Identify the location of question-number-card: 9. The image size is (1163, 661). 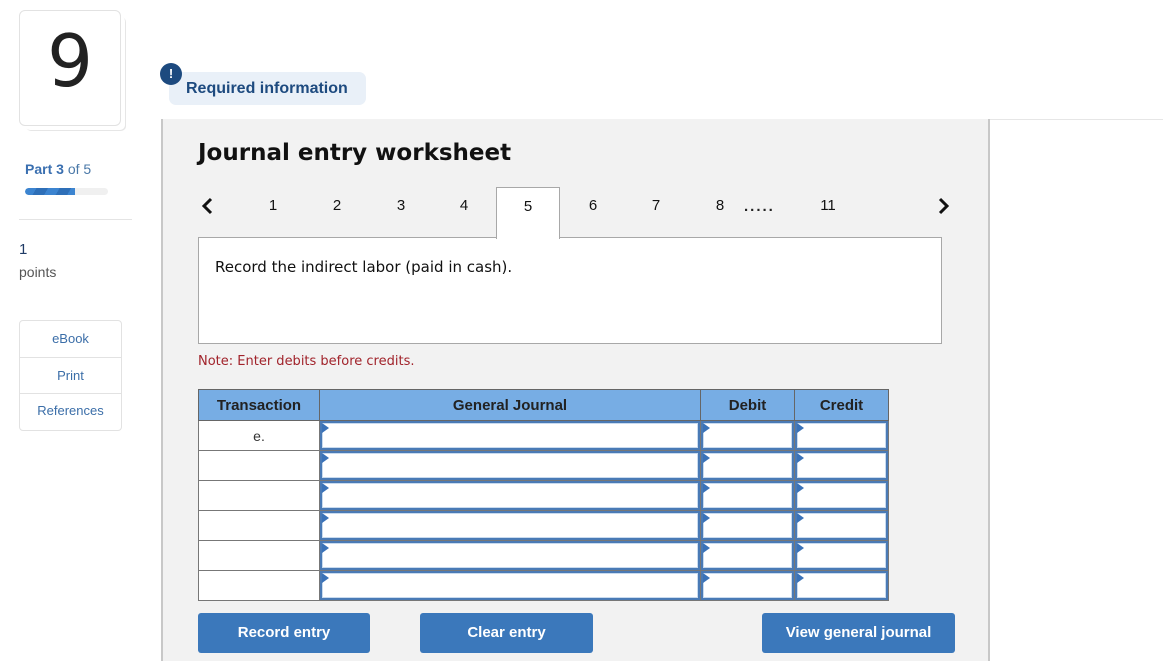
(70, 68).